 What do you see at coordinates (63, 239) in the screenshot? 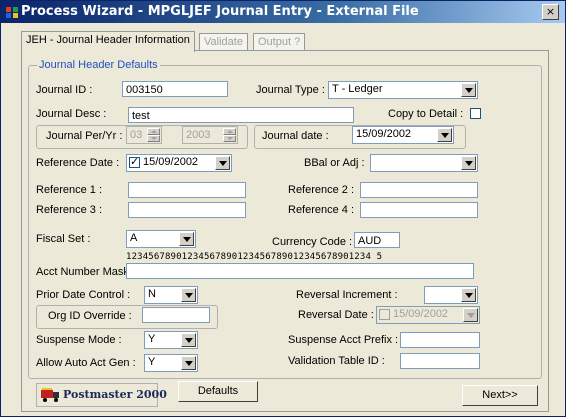
I see `fiscal-set-label: Fiscal Set :` at bounding box center [63, 239].